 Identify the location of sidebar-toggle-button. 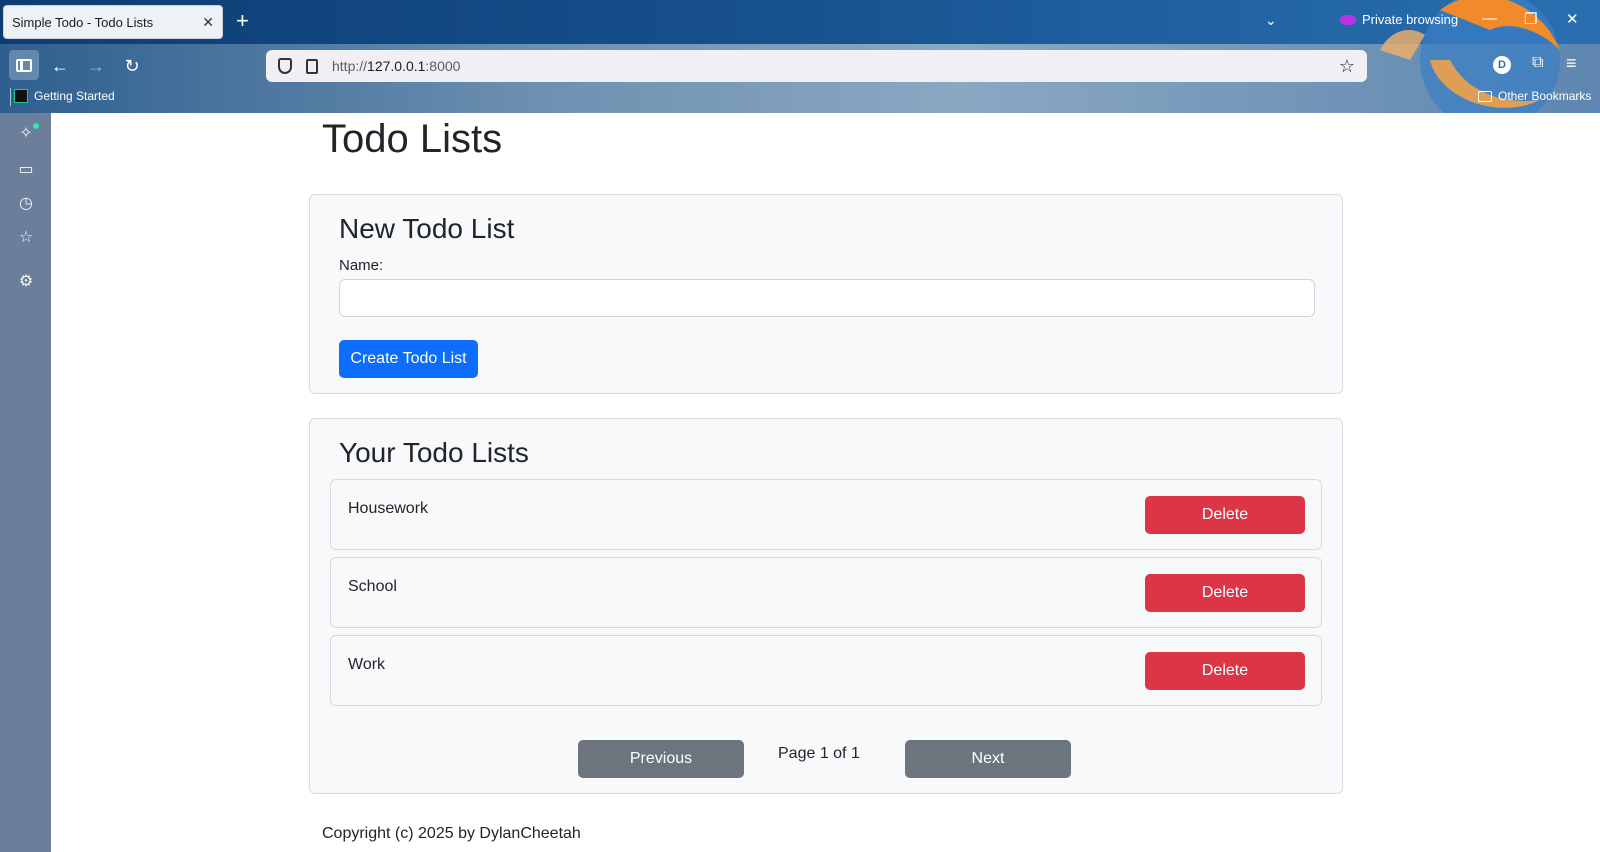
(24, 65).